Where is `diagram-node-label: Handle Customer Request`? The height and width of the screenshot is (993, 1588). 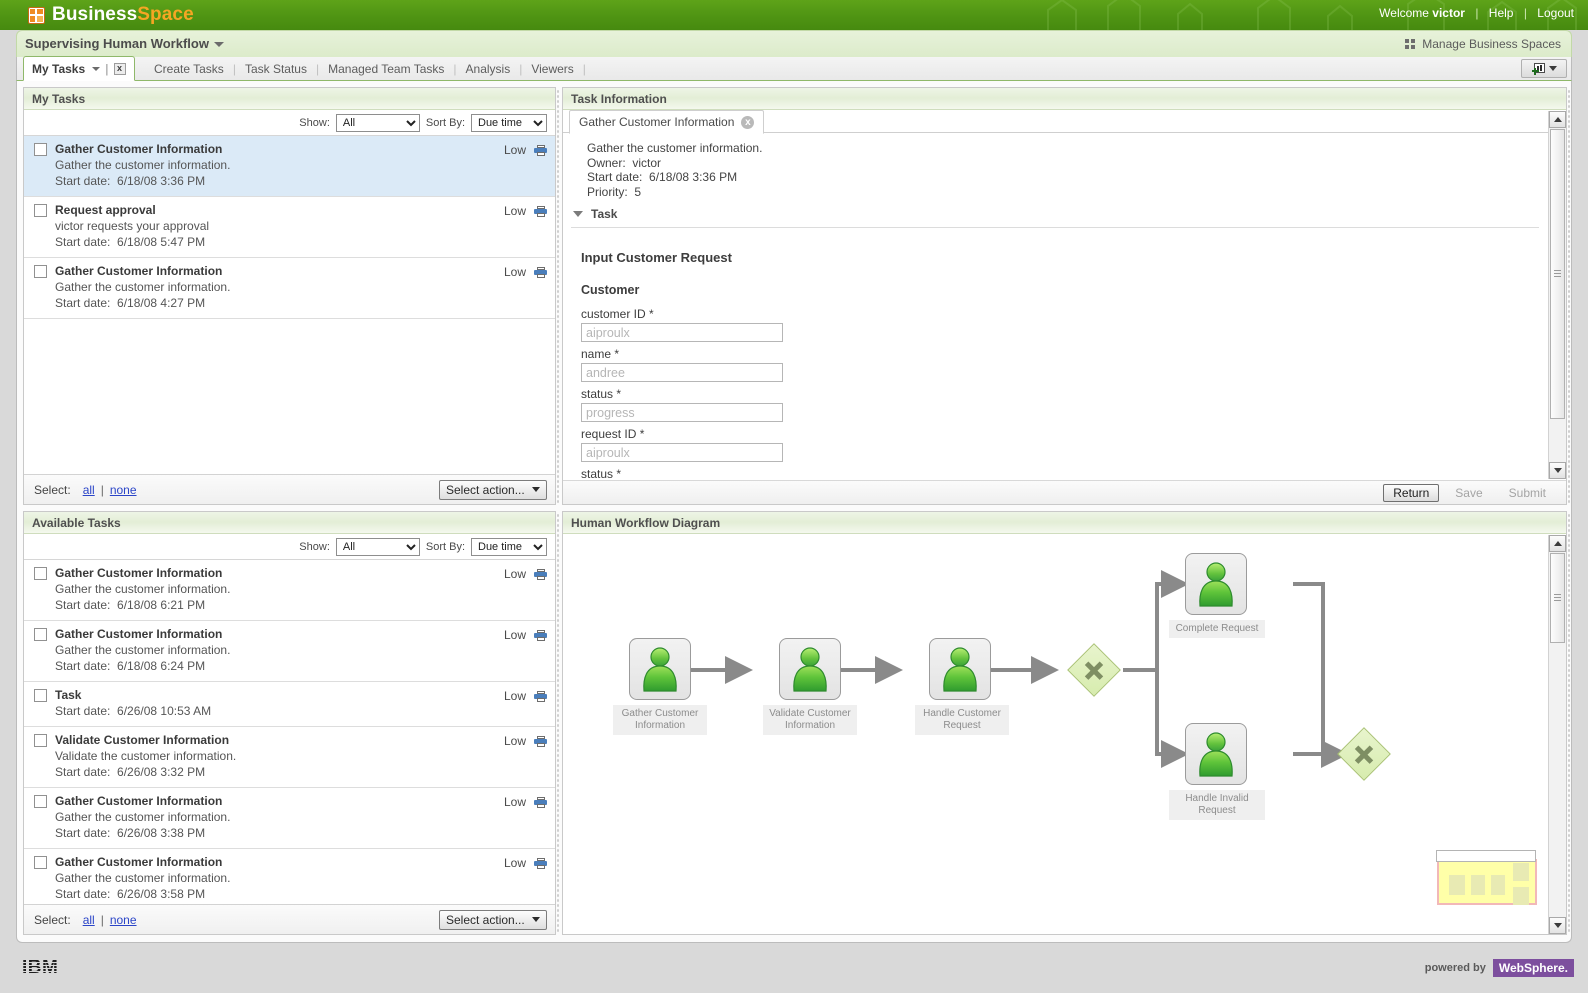
diagram-node-label: Handle Customer Request is located at coordinates (962, 720).